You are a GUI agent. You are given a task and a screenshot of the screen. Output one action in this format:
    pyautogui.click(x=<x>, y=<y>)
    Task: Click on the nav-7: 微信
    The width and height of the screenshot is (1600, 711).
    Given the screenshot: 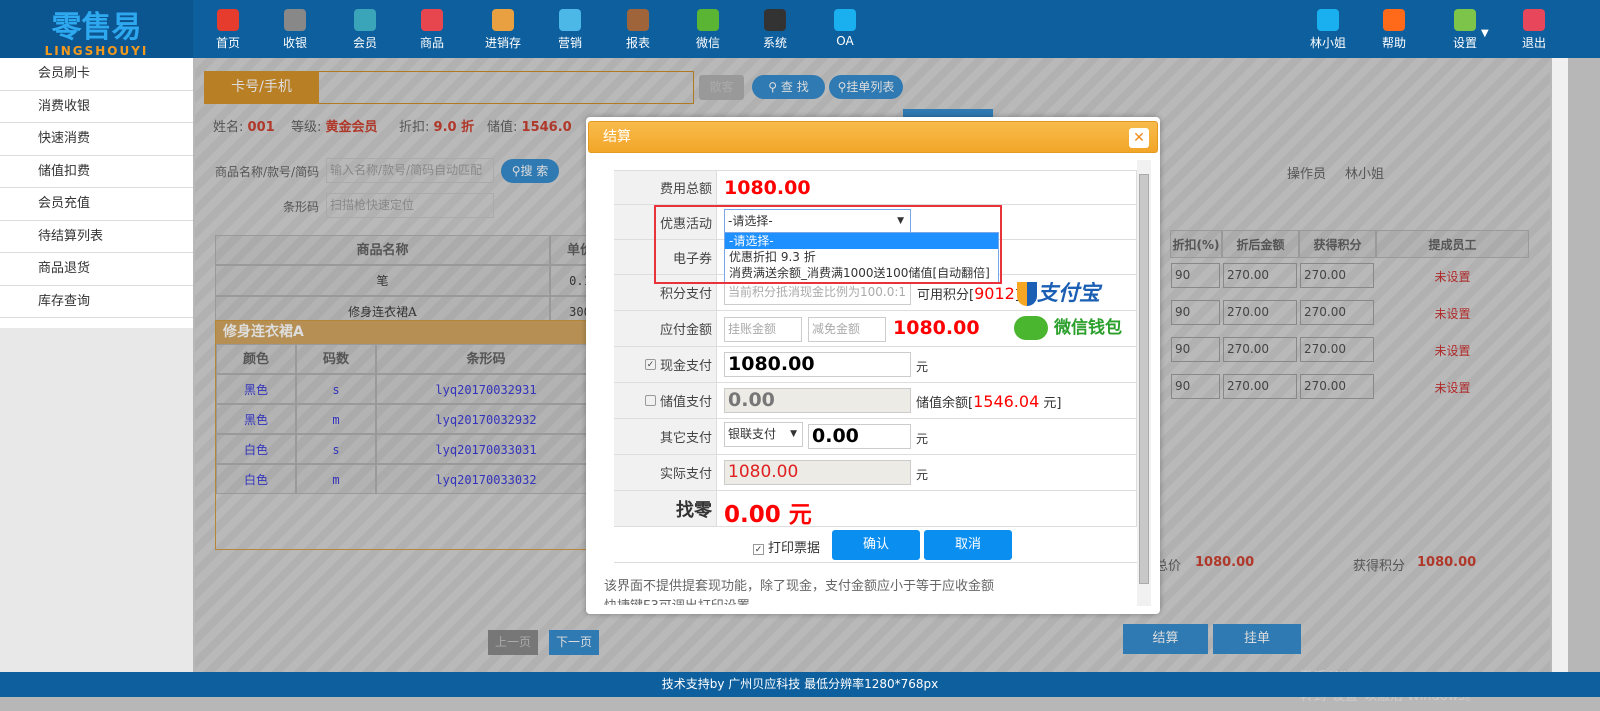 What is the action you would take?
    pyautogui.click(x=708, y=29)
    